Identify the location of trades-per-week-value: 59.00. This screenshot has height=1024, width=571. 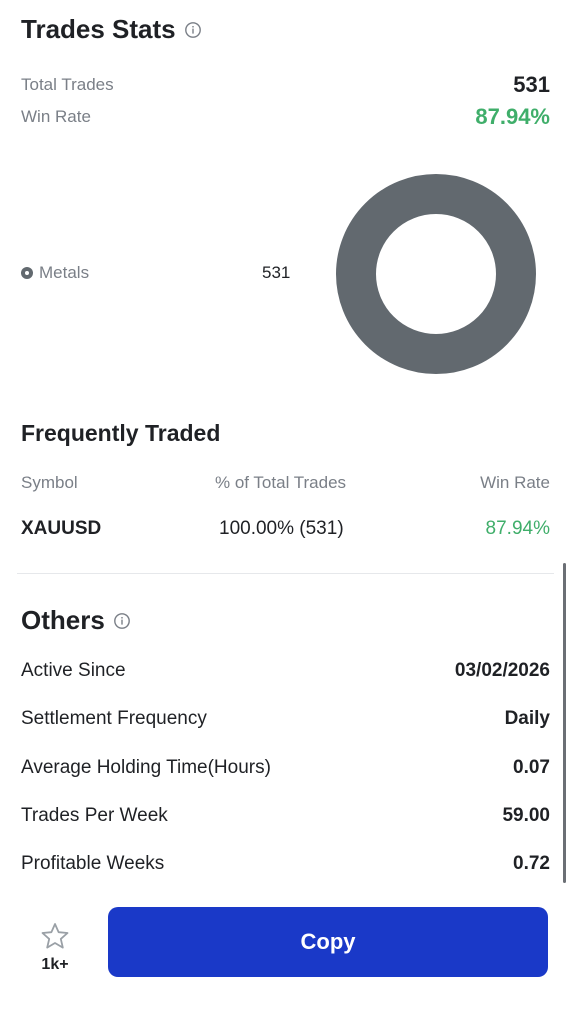
(526, 815).